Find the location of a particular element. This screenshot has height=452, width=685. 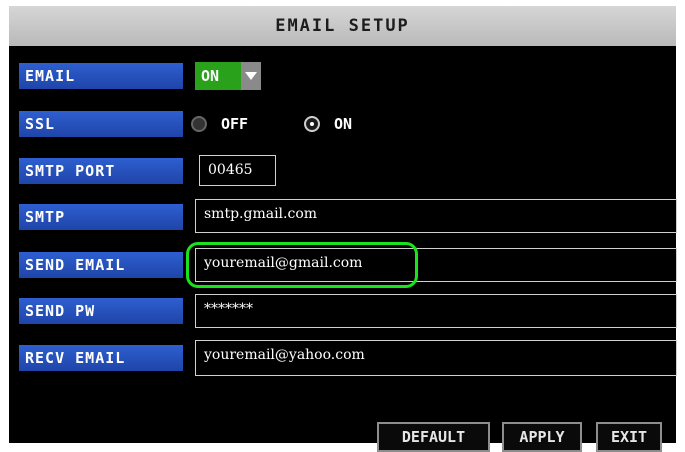

email-select: ON is located at coordinates (228, 76).